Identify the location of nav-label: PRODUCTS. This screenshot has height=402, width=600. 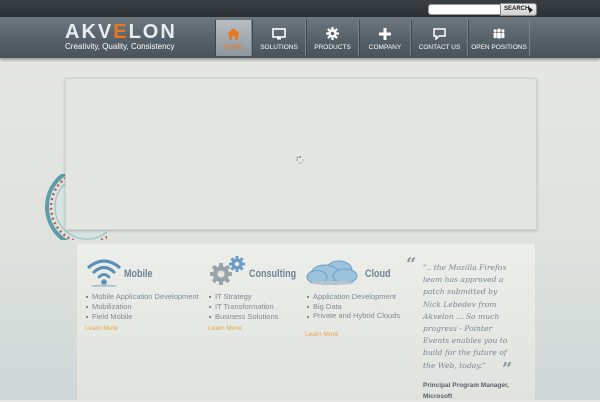
(332, 47).